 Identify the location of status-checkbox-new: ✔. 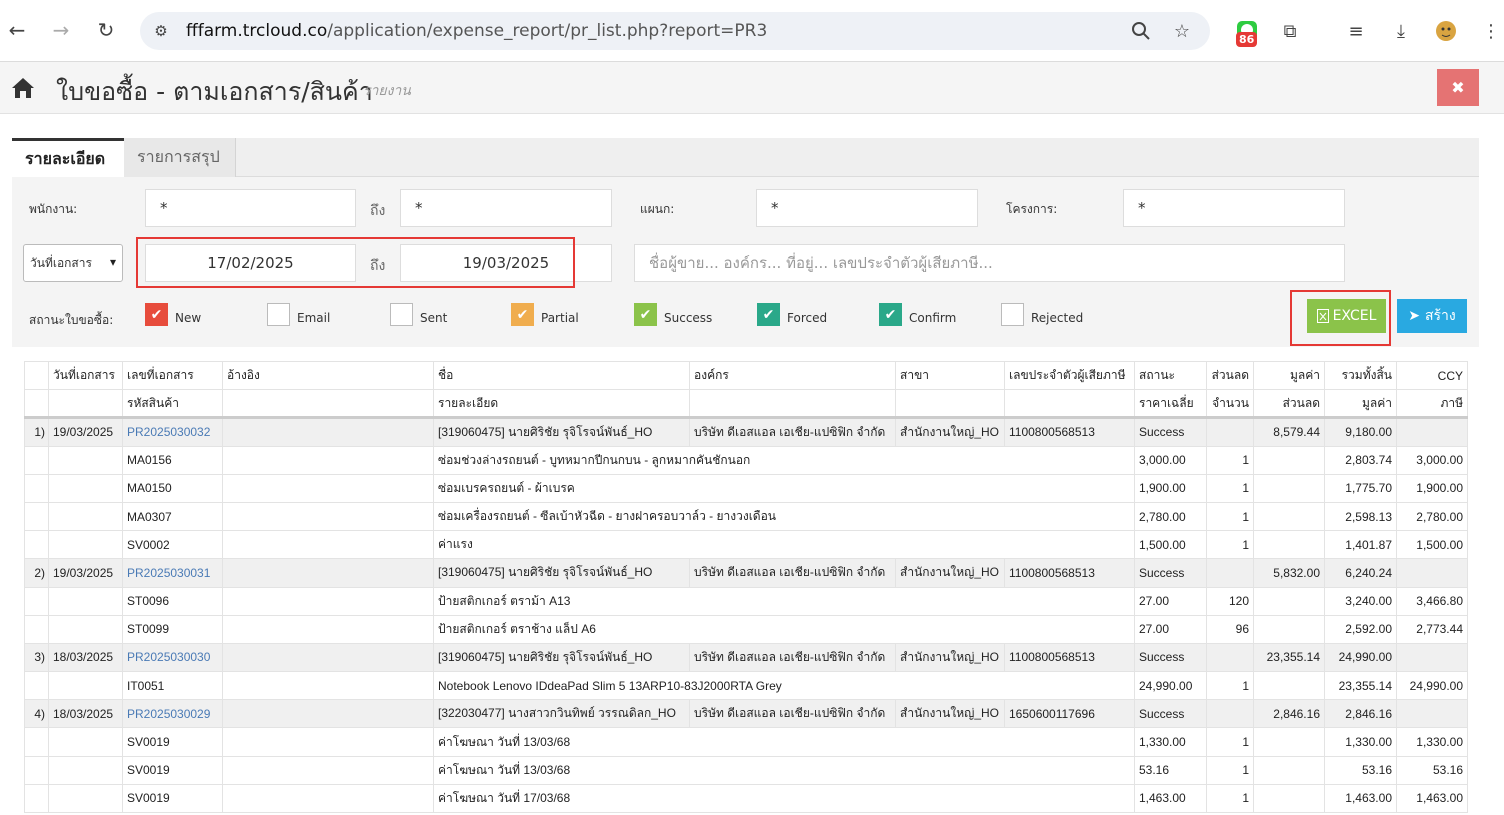
(156, 314).